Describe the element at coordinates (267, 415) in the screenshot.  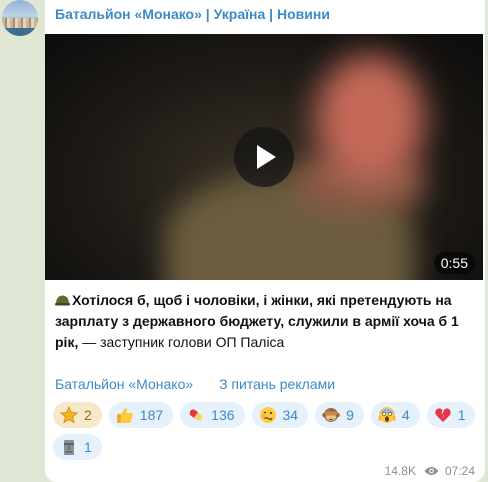
I see `woozy-face-icon` at that location.